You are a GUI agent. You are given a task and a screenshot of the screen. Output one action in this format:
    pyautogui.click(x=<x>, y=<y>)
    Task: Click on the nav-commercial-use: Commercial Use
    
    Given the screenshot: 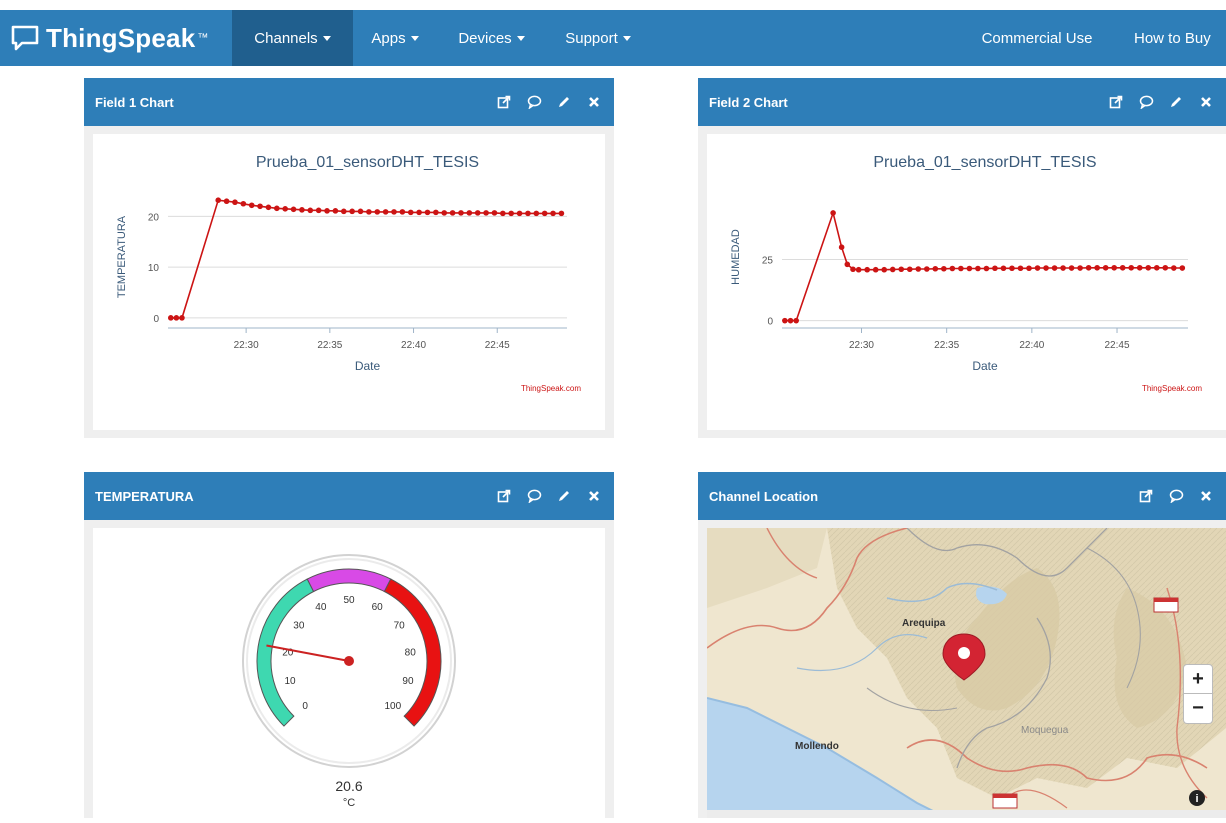 What is the action you would take?
    pyautogui.click(x=1037, y=38)
    